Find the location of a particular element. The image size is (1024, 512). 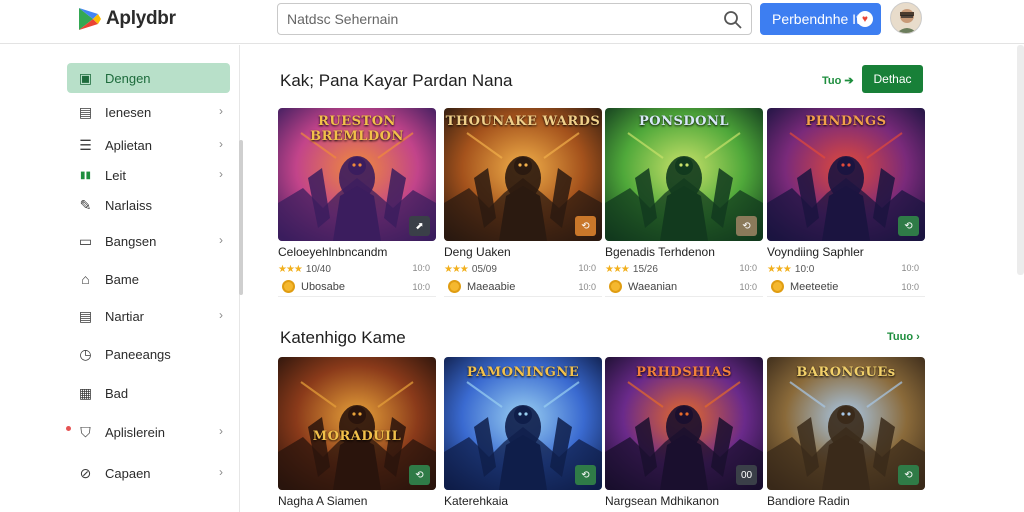

sidebar-item-capaen: ⊘ Capaen › is located at coordinates (148, 473).